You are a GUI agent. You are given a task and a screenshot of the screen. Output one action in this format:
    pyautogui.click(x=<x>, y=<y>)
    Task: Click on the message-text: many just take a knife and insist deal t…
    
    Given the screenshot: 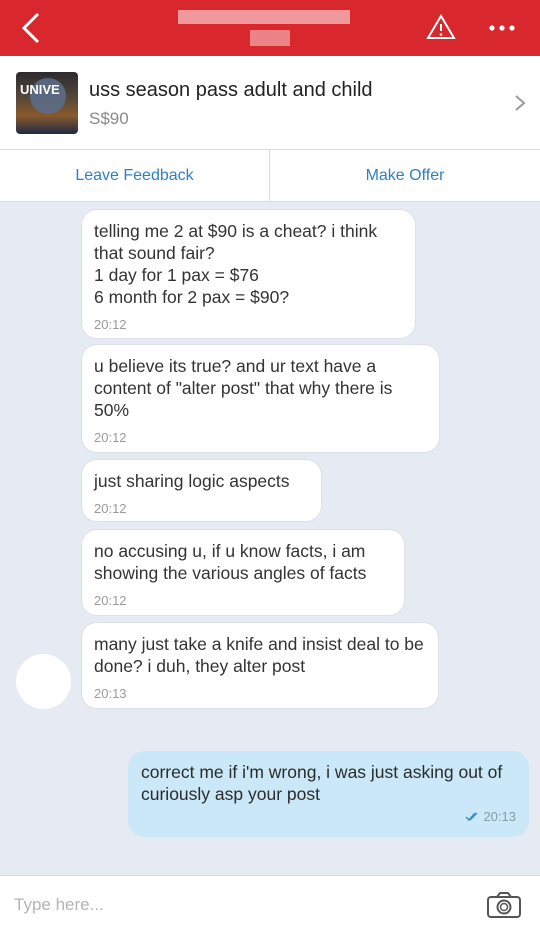 What is the action you would take?
    pyautogui.click(x=259, y=655)
    